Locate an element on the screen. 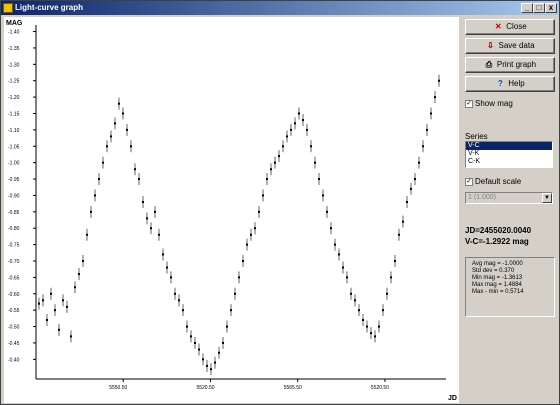 This screenshot has width=560, height=405. series-list: V-C V-K C-K is located at coordinates (509, 154).